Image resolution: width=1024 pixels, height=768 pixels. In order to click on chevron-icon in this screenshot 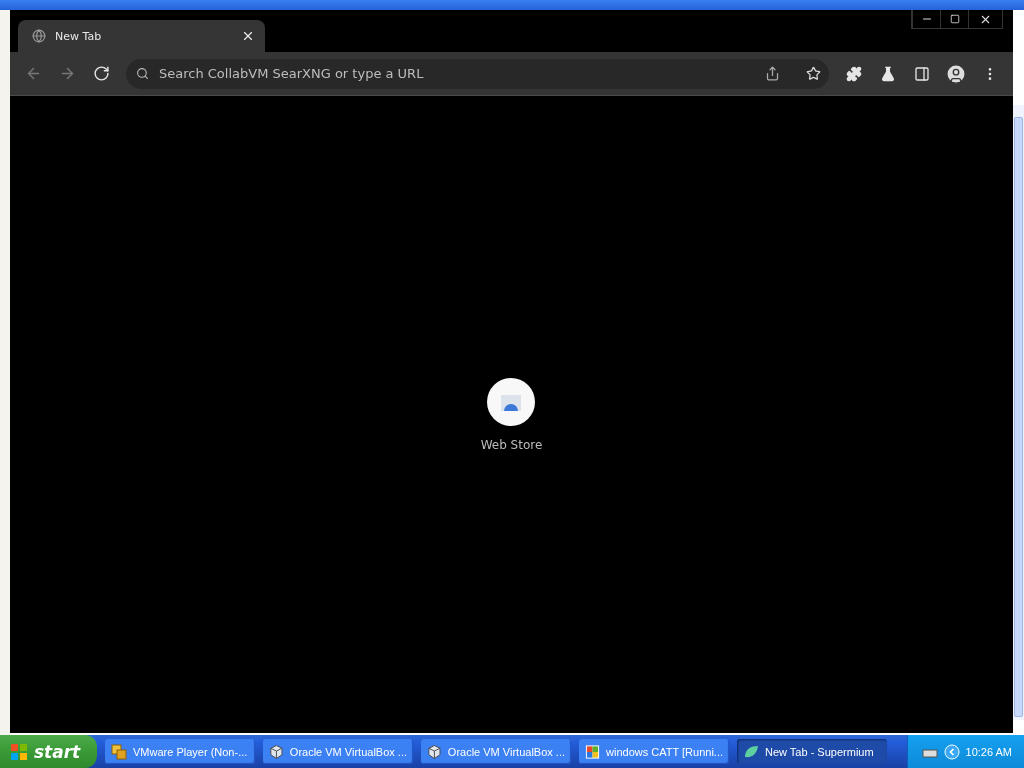, I will do `click(951, 751)`.